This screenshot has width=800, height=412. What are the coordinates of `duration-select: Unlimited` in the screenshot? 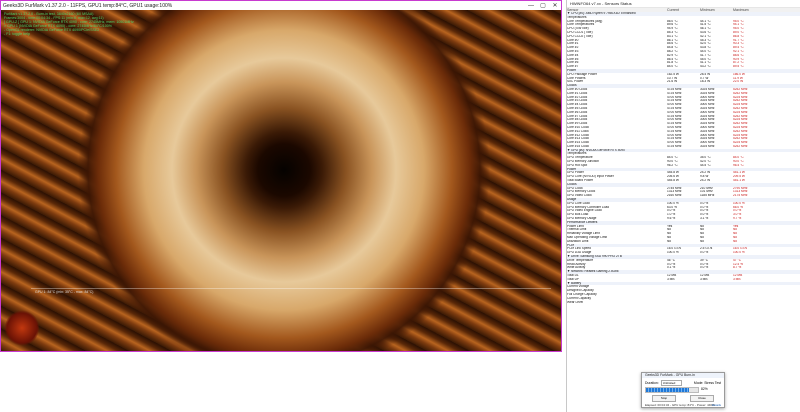 It's located at (671, 382).